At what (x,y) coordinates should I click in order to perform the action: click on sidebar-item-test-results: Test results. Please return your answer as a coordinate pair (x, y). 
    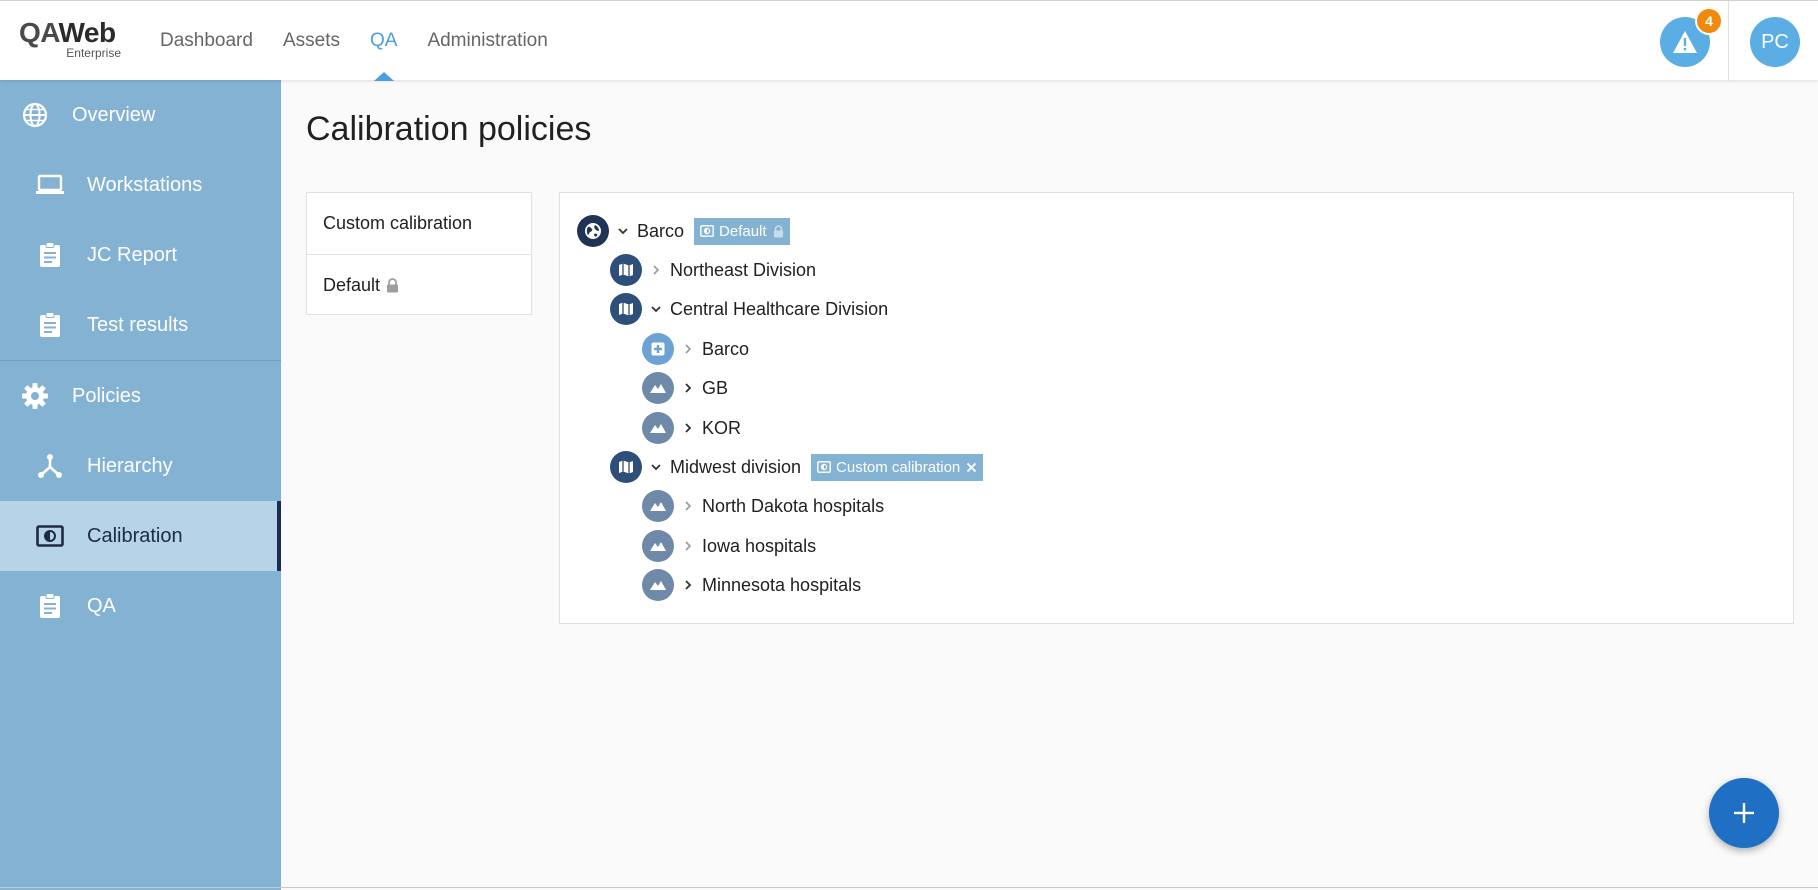
    Looking at the image, I should click on (140, 325).